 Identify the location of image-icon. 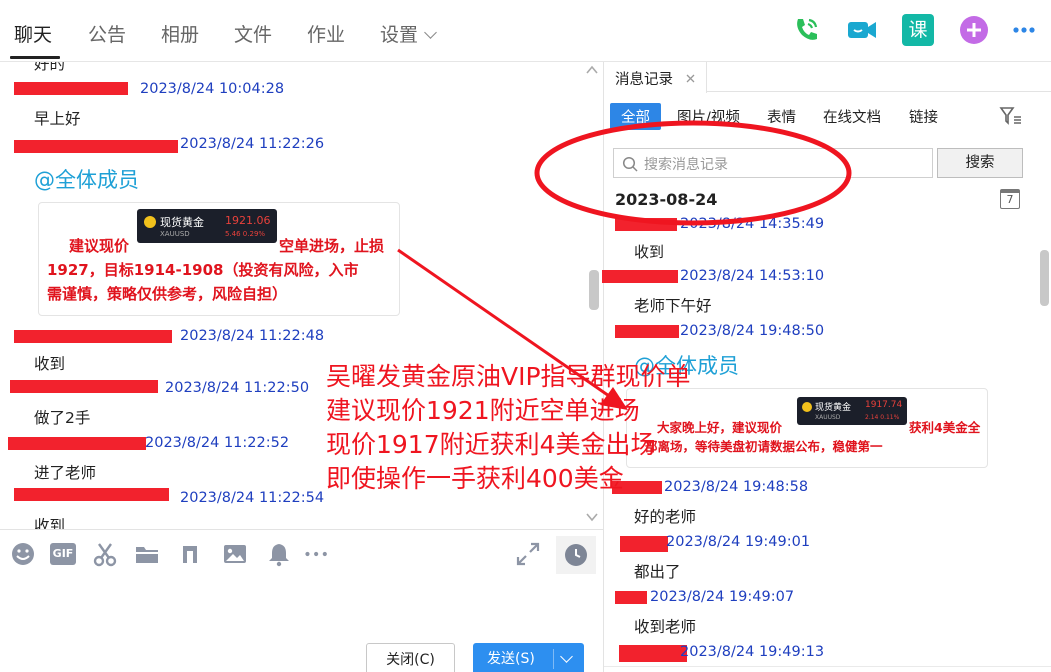
(235, 554).